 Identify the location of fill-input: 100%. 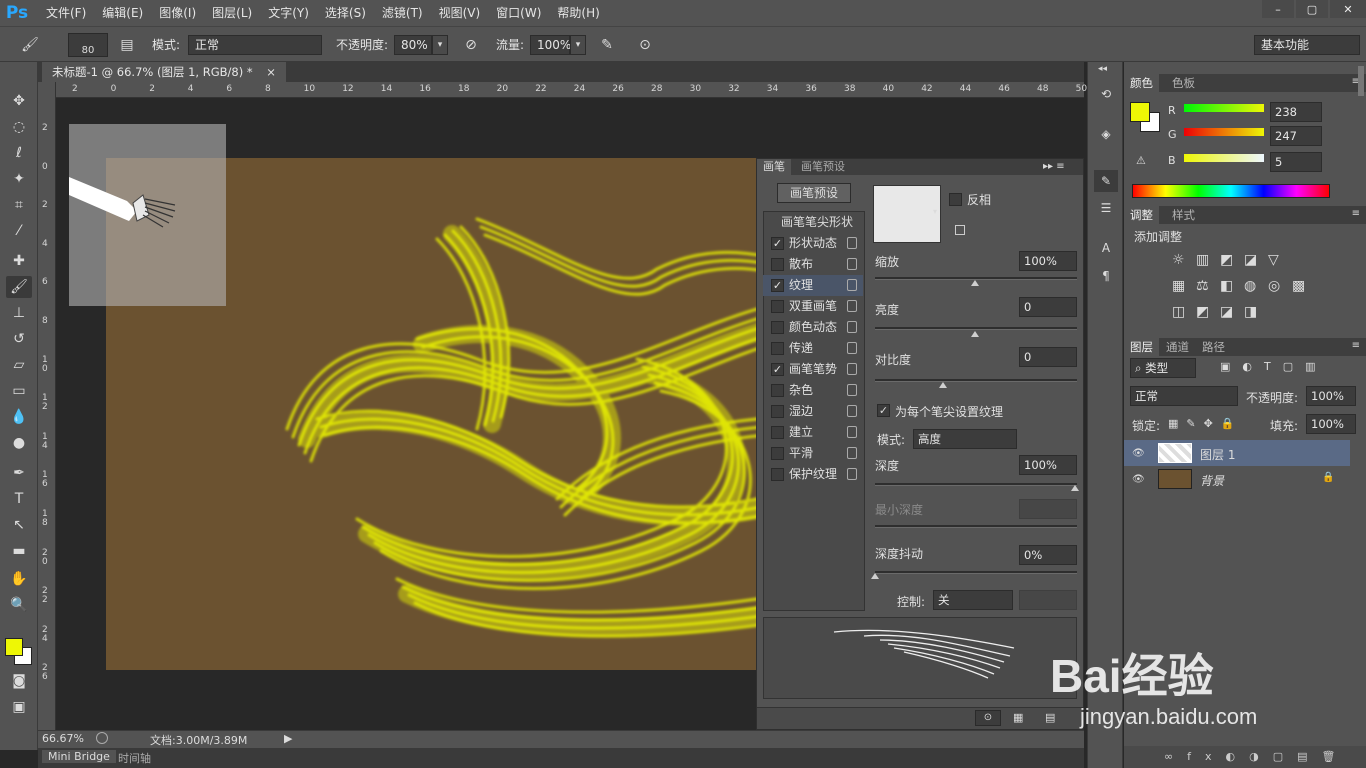
(1331, 424).